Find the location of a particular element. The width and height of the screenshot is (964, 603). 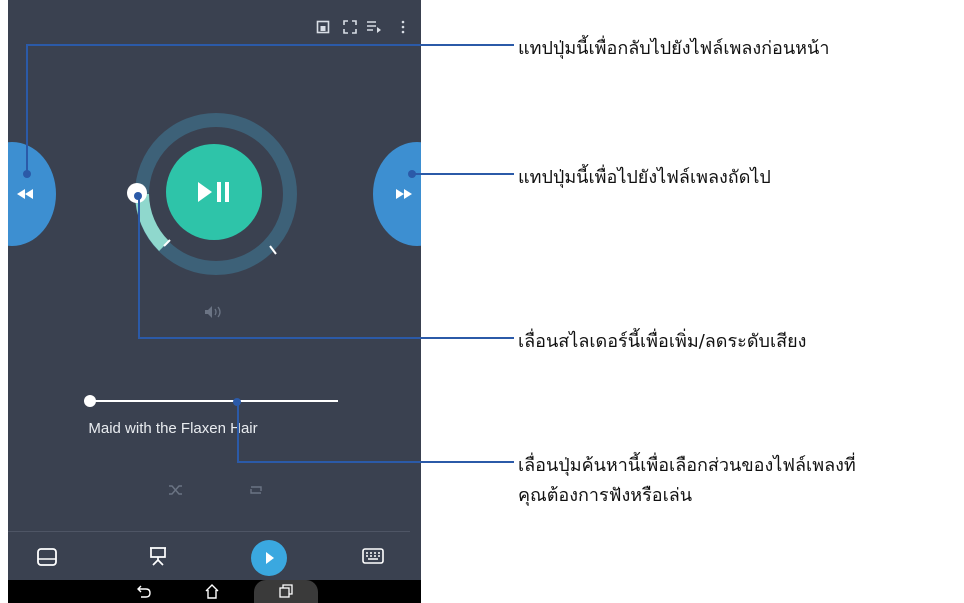

recents-button is located at coordinates (286, 591).